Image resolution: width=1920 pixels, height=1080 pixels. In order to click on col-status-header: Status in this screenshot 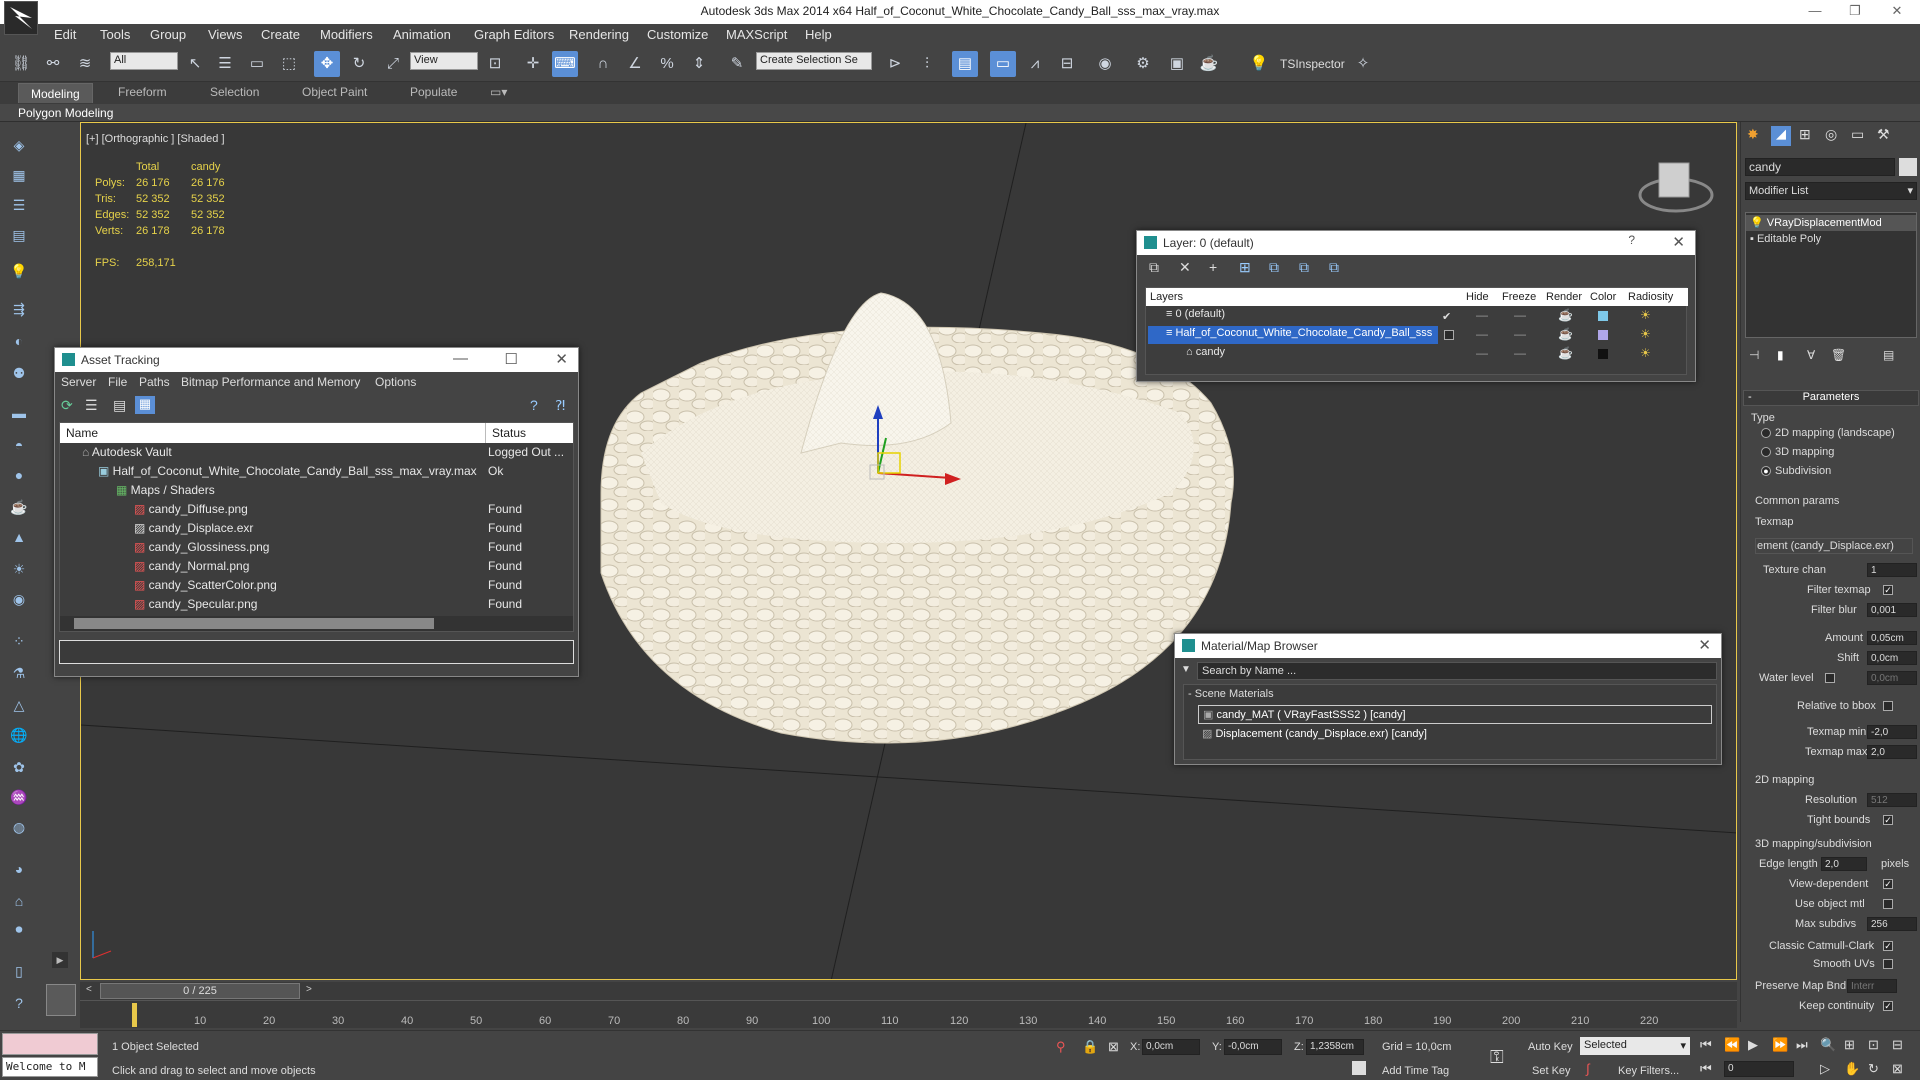, I will do `click(529, 433)`.